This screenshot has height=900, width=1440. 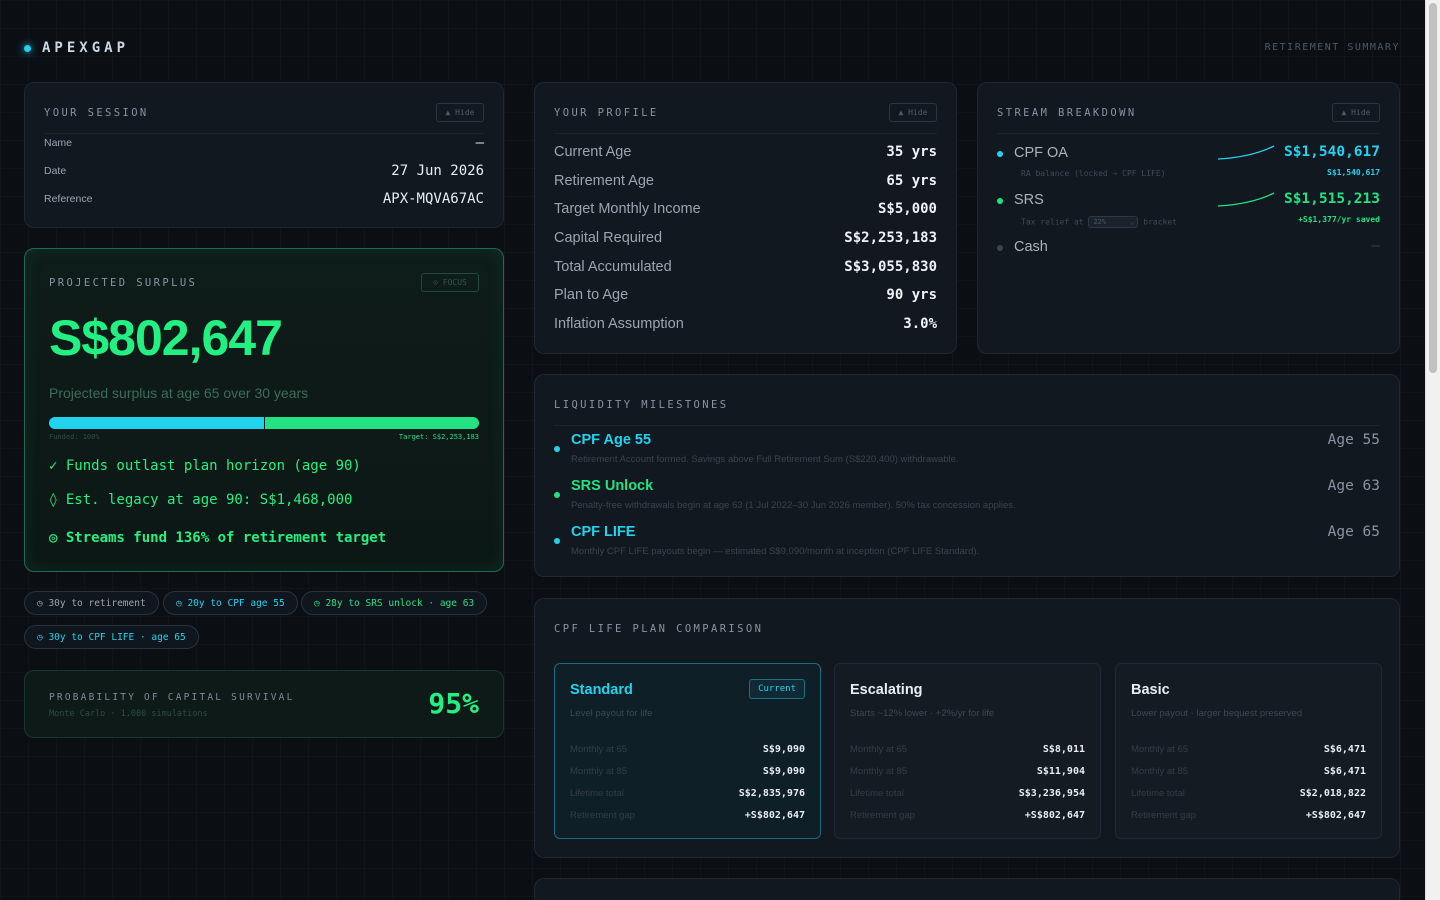 What do you see at coordinates (1344, 771) in the screenshot?
I see `plan-value: S$6,471` at bounding box center [1344, 771].